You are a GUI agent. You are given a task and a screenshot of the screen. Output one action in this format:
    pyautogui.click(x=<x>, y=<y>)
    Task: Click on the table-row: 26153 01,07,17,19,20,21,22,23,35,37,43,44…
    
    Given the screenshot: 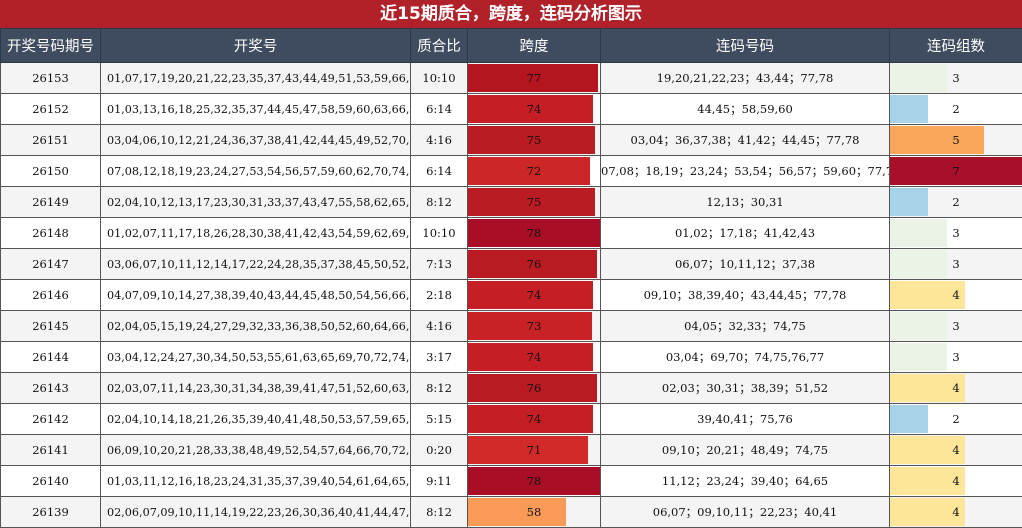 What is the action you would take?
    pyautogui.click(x=511, y=78)
    